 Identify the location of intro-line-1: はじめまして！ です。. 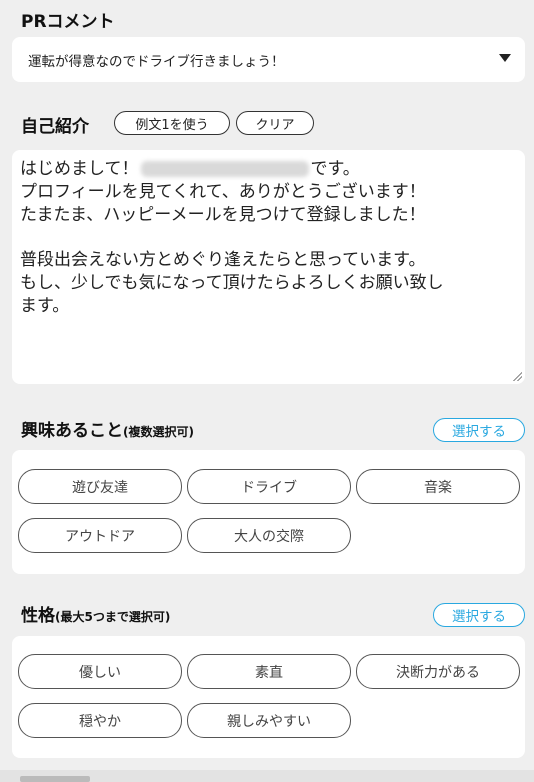
(190, 166).